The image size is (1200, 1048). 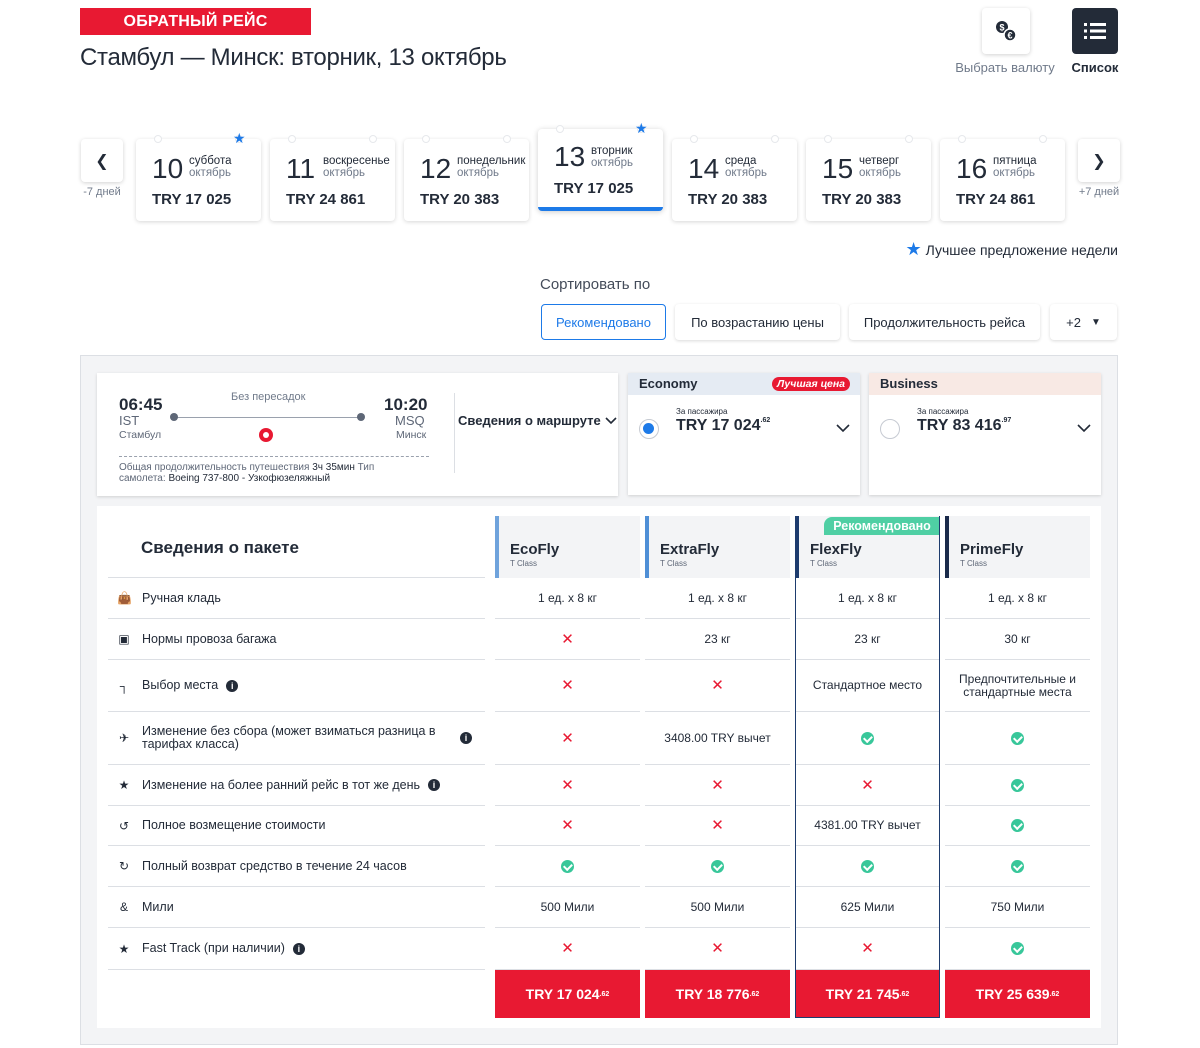 I want to click on economy-radio, so click(x=649, y=429).